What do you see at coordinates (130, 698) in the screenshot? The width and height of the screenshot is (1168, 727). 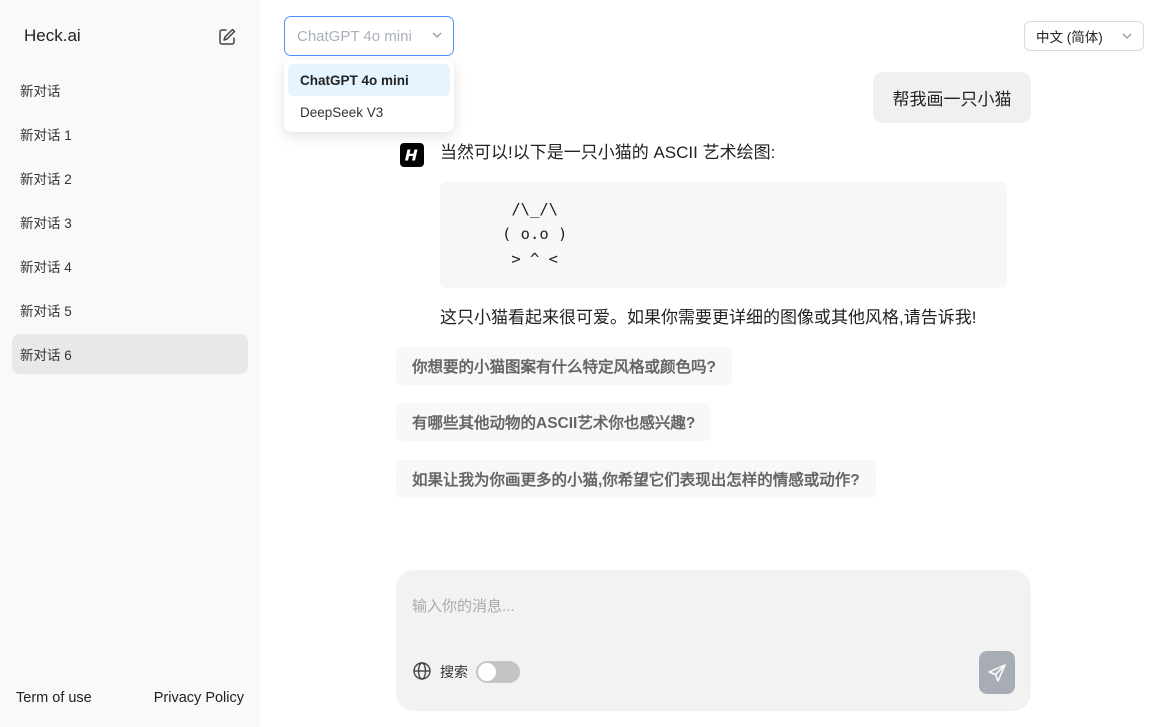 I see `sidebar-footer: Term of use Privacy Policy` at bounding box center [130, 698].